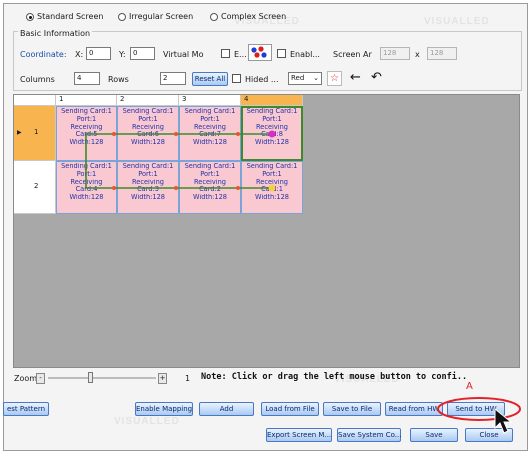  I want to click on rows-label: Rows, so click(118, 79).